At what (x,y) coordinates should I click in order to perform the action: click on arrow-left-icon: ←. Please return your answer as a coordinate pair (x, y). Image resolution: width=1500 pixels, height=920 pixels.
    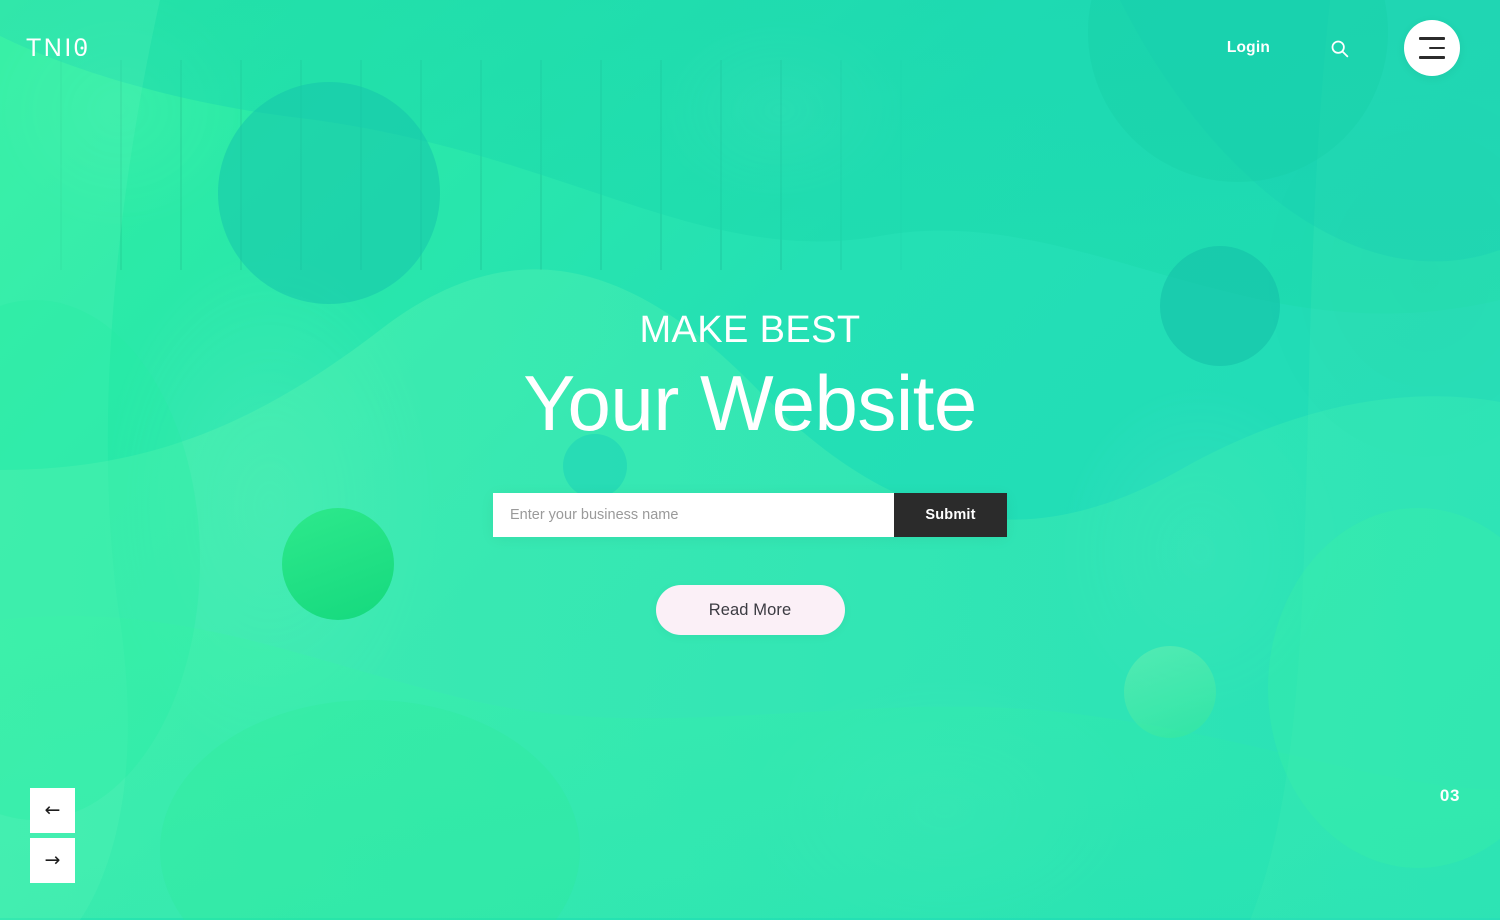
    Looking at the image, I should click on (52, 810).